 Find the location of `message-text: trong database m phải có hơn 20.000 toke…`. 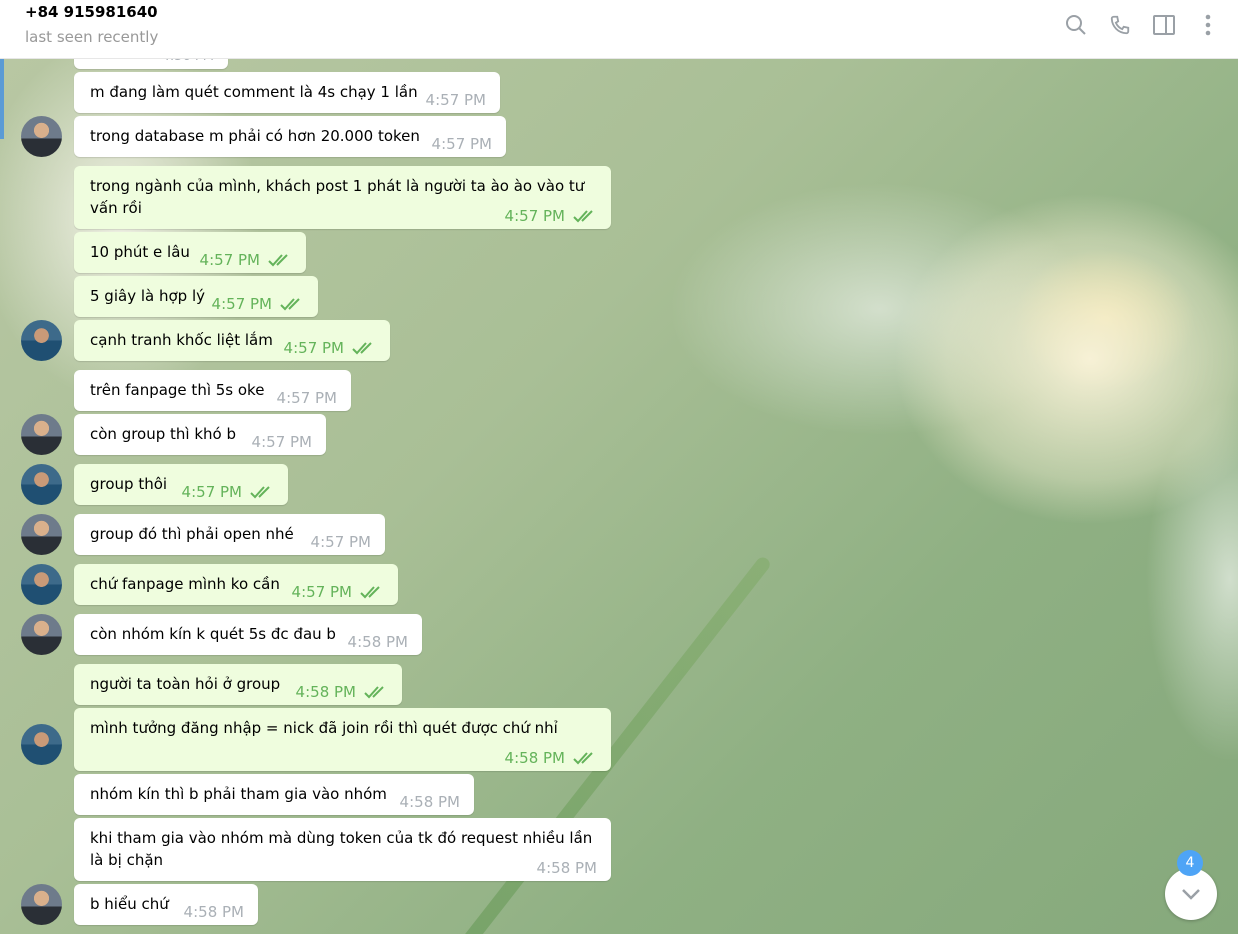

message-text: trong database m phải có hơn 20.000 toke… is located at coordinates (255, 136).